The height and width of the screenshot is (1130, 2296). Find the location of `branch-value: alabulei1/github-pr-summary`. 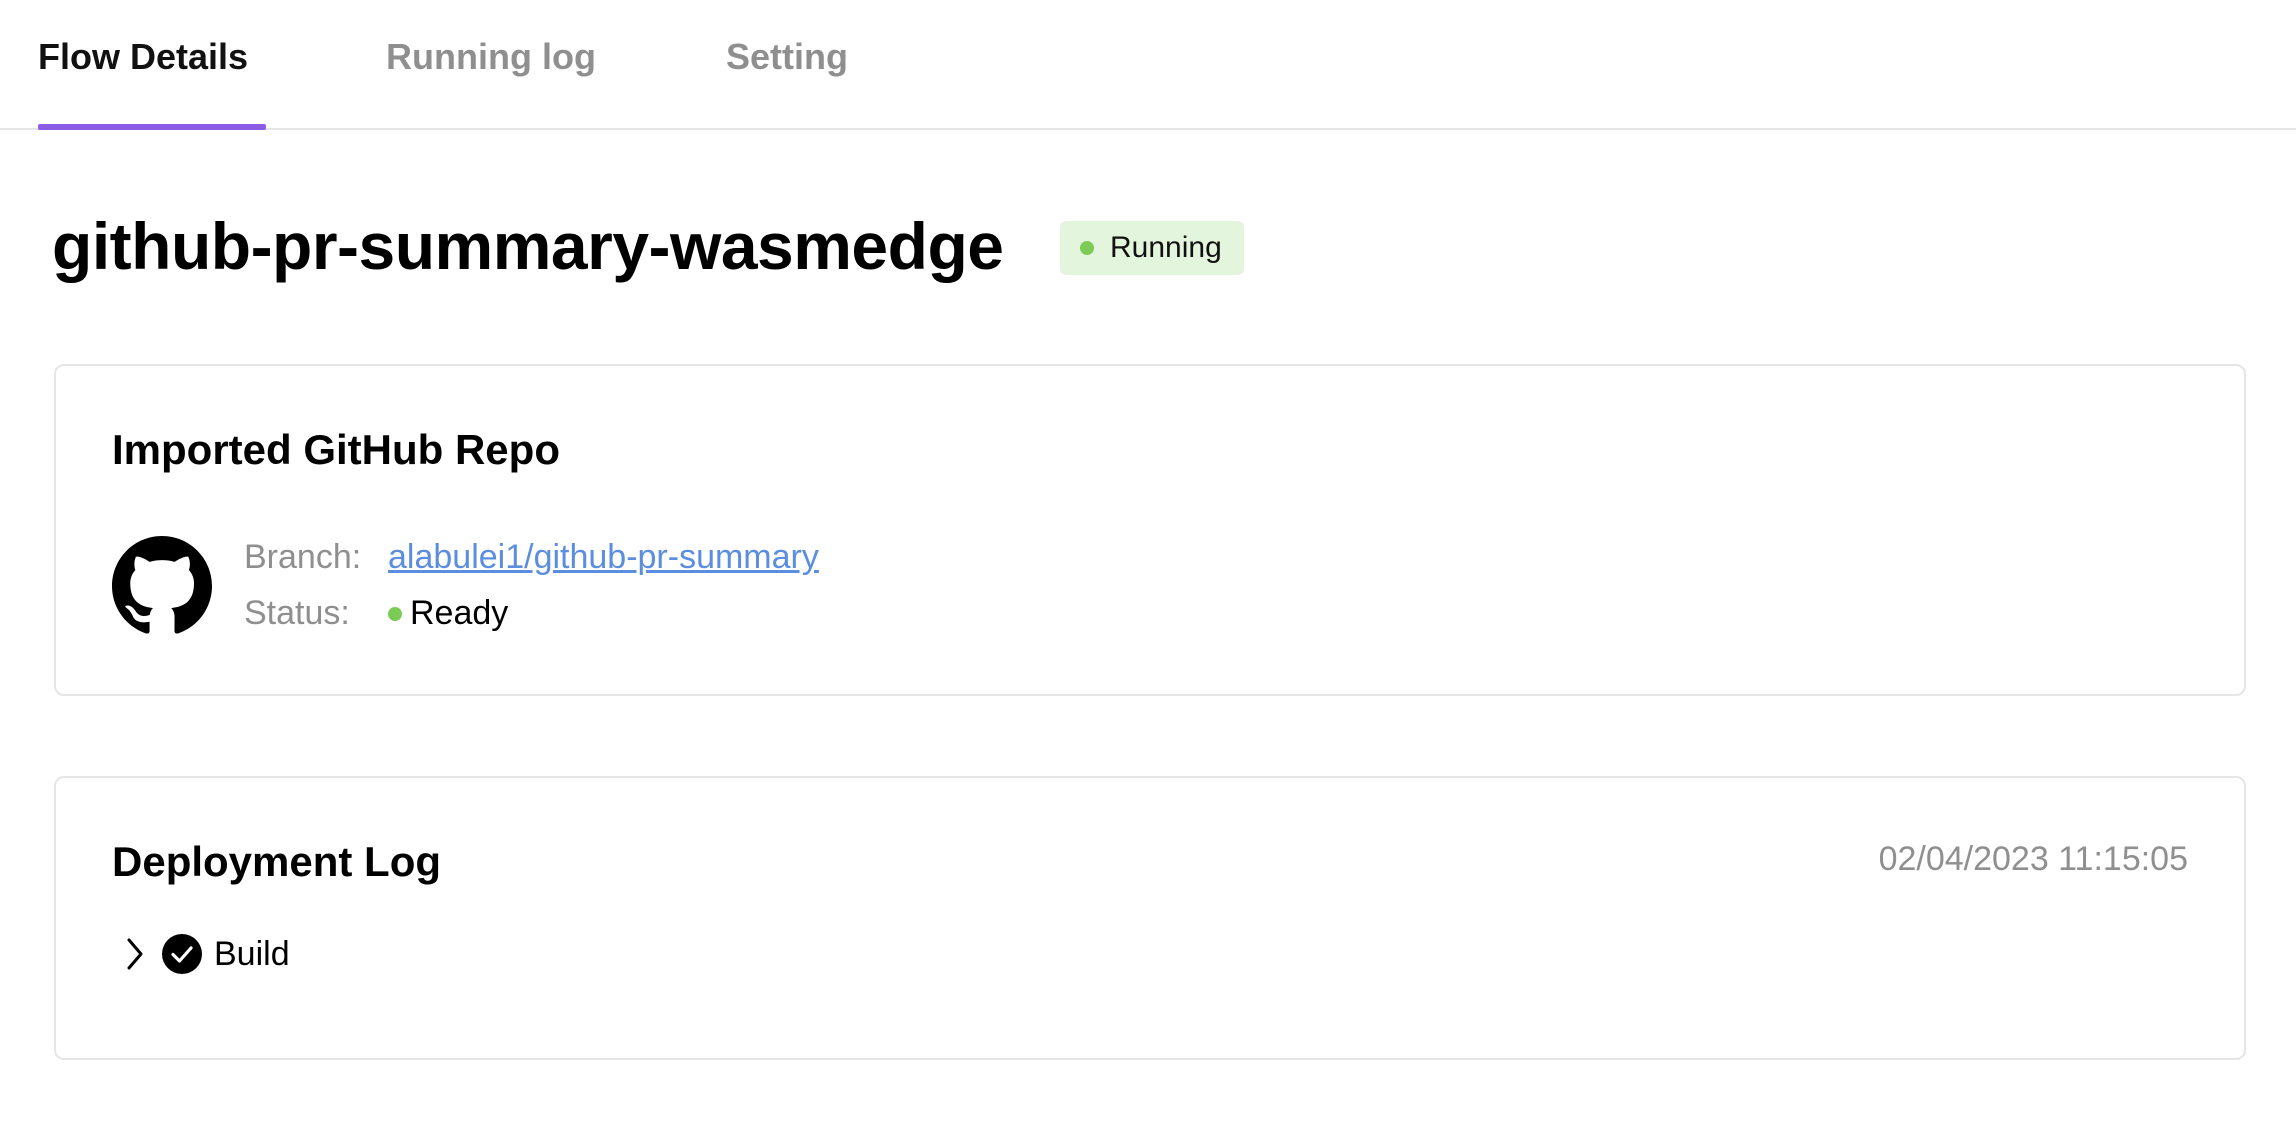

branch-value: alabulei1/github-pr-summary is located at coordinates (603, 557).